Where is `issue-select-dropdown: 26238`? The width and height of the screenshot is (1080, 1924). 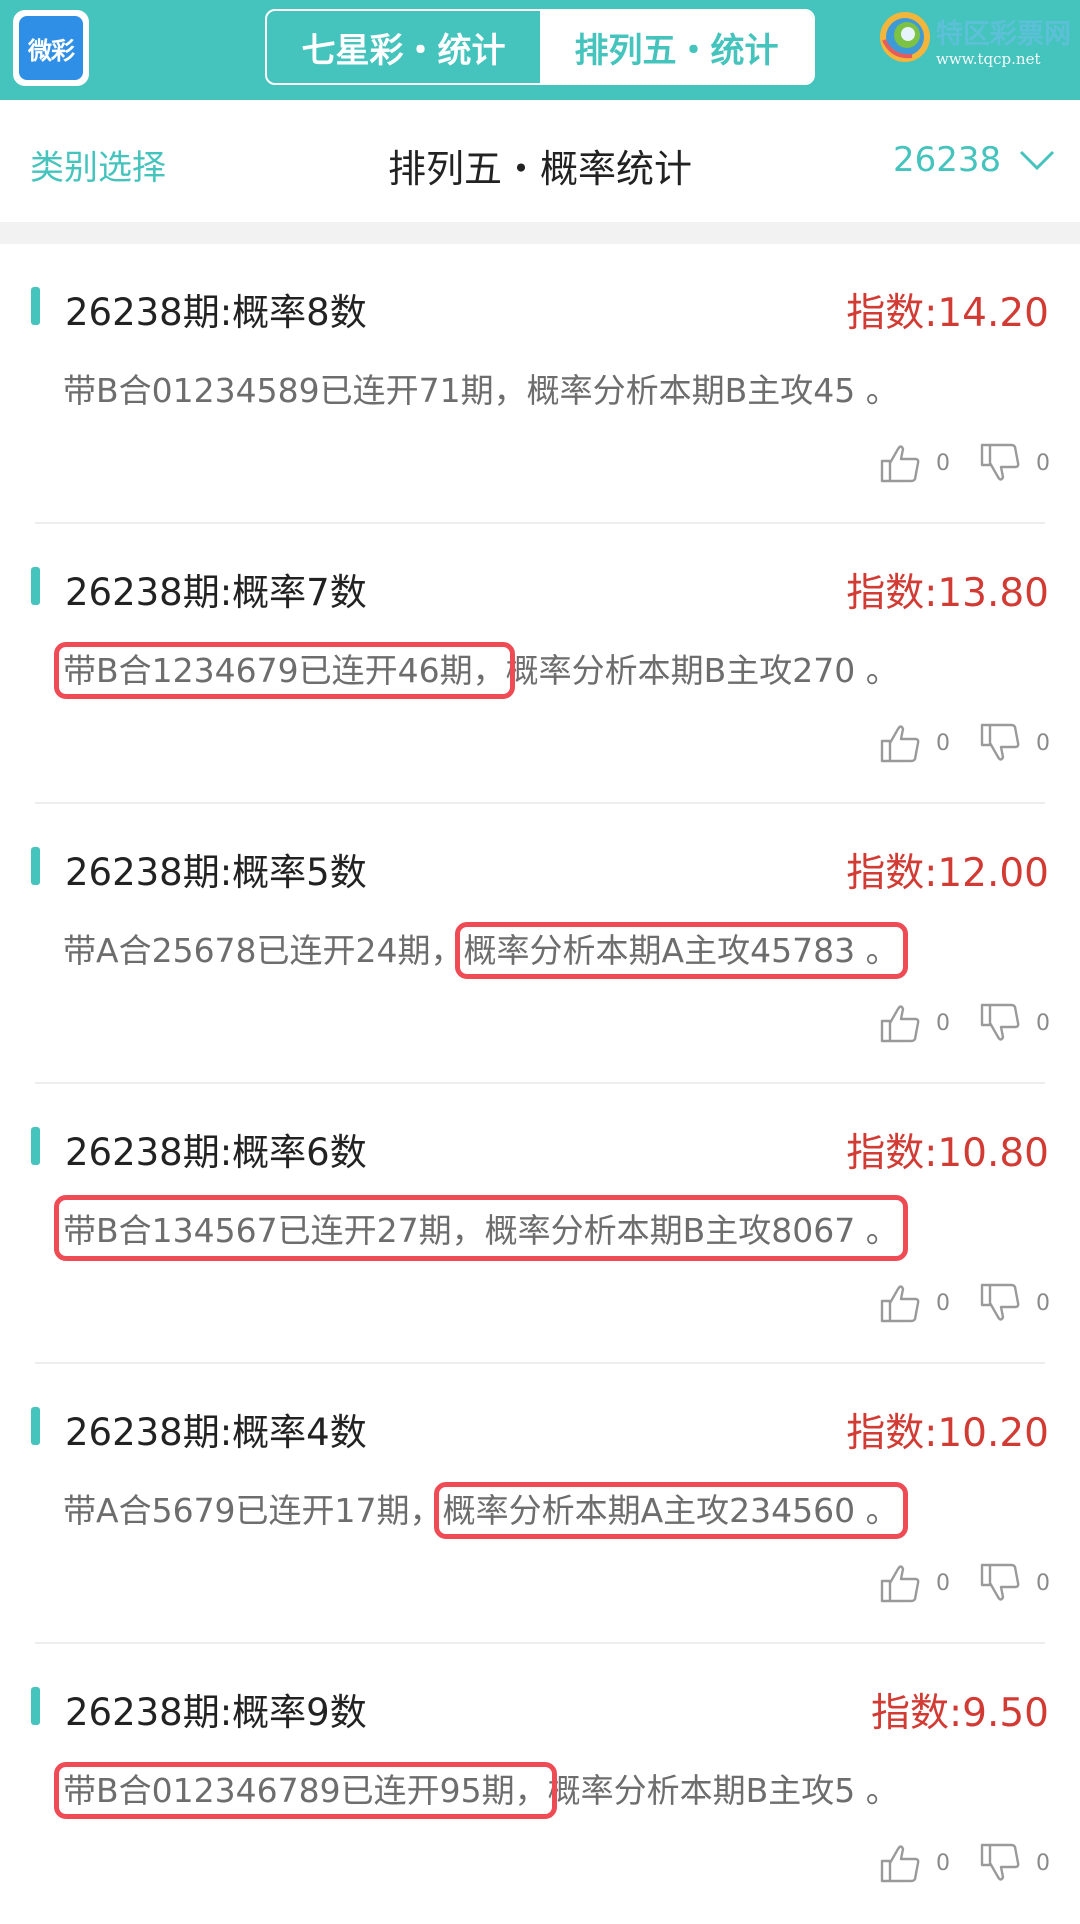 issue-select-dropdown: 26238 is located at coordinates (974, 160).